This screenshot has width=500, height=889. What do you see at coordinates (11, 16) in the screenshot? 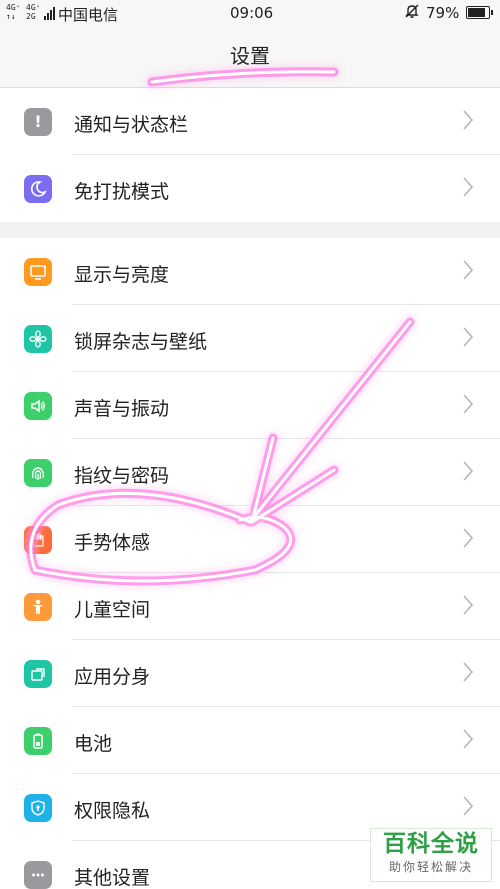
I see `network-activity-1: ↑↓` at bounding box center [11, 16].